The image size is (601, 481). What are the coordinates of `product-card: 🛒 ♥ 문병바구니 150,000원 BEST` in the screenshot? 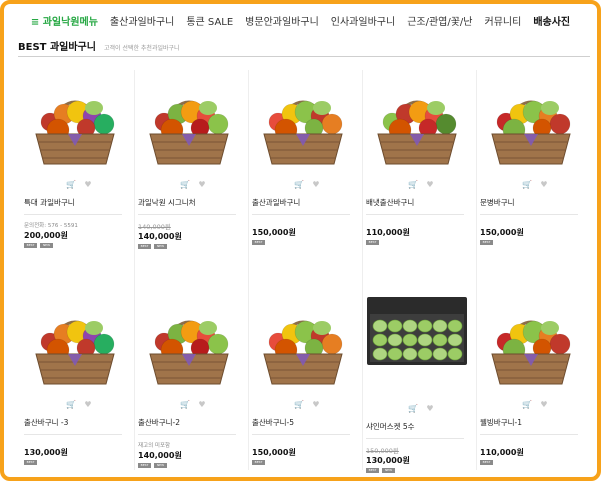 It's located at (535, 159).